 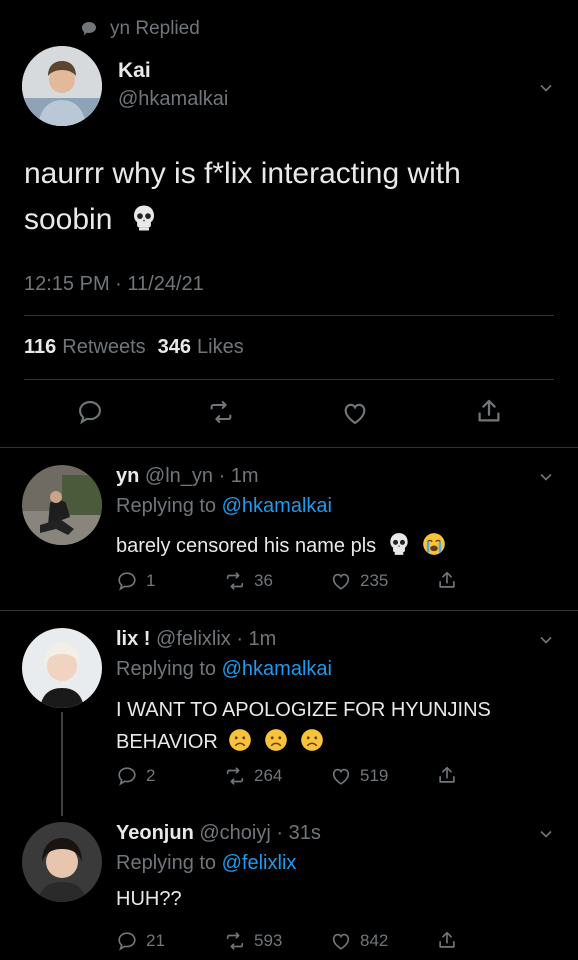 I want to click on retweet-action: 264, so click(x=253, y=776).